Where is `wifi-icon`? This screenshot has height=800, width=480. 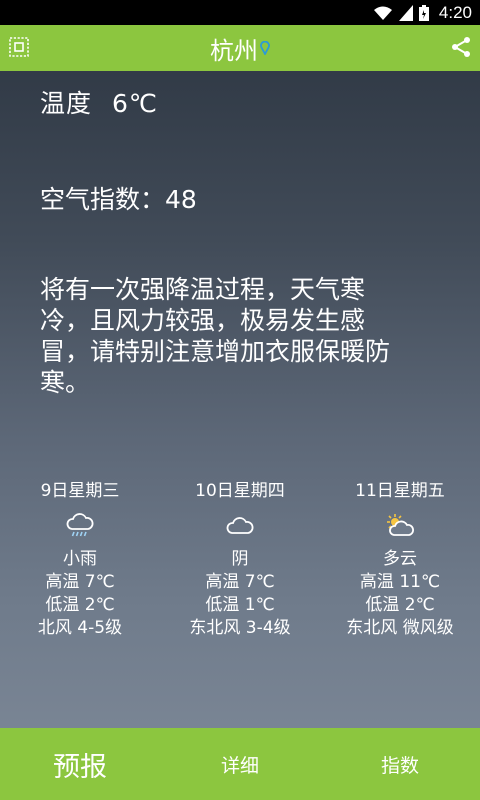
wifi-icon is located at coordinates (382, 13).